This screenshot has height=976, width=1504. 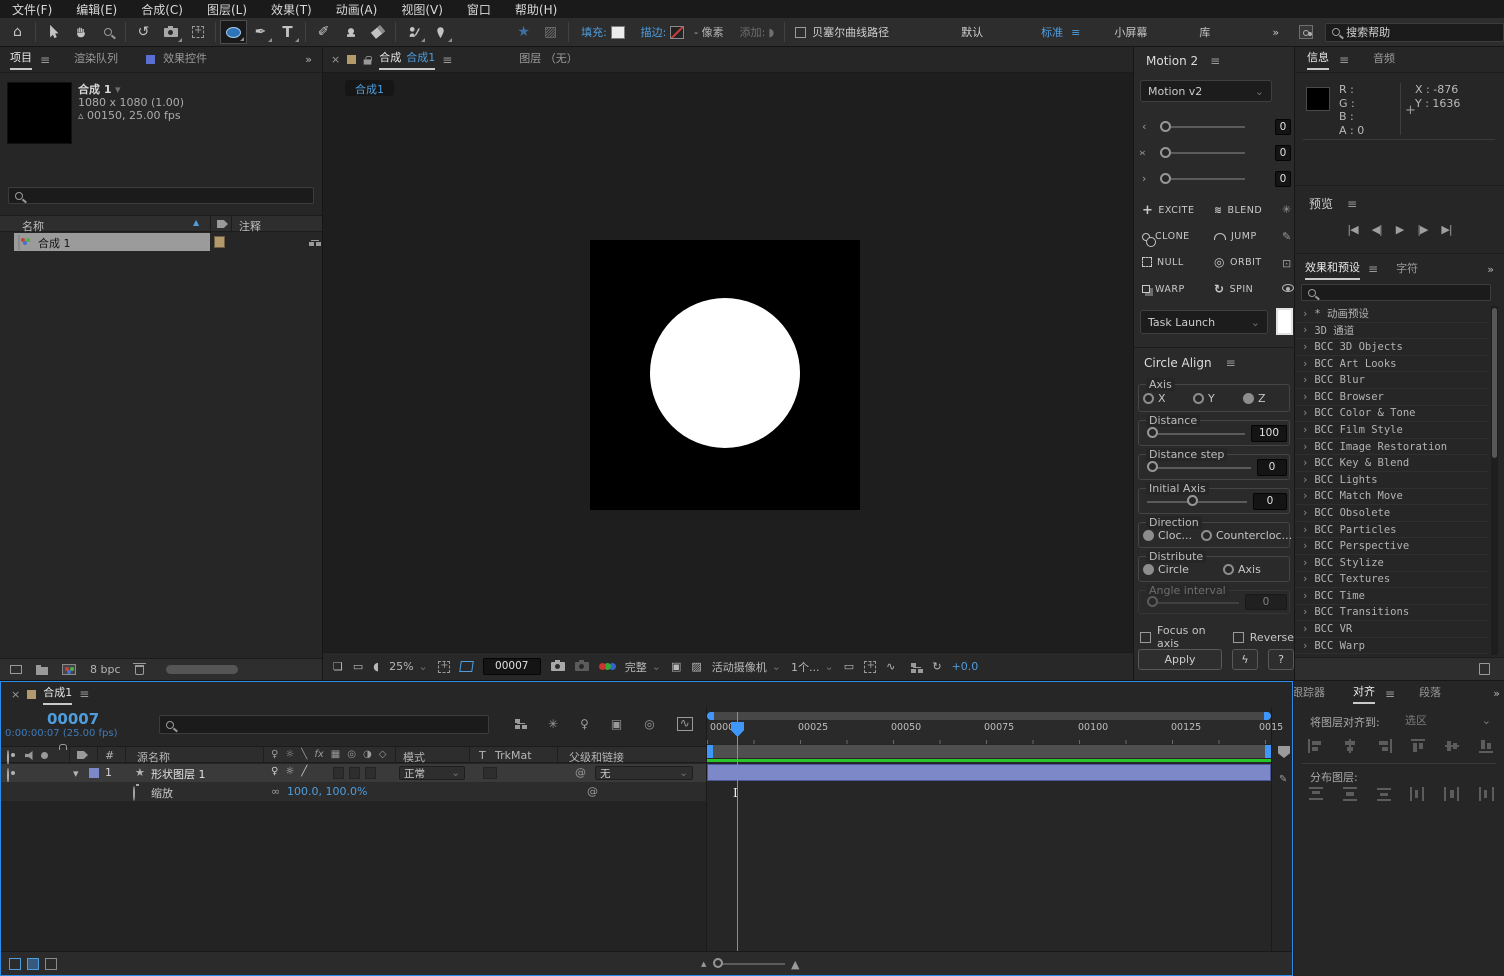 What do you see at coordinates (1391, 414) in the screenshot?
I see `list-item: › BCC Color & Tone` at bounding box center [1391, 414].